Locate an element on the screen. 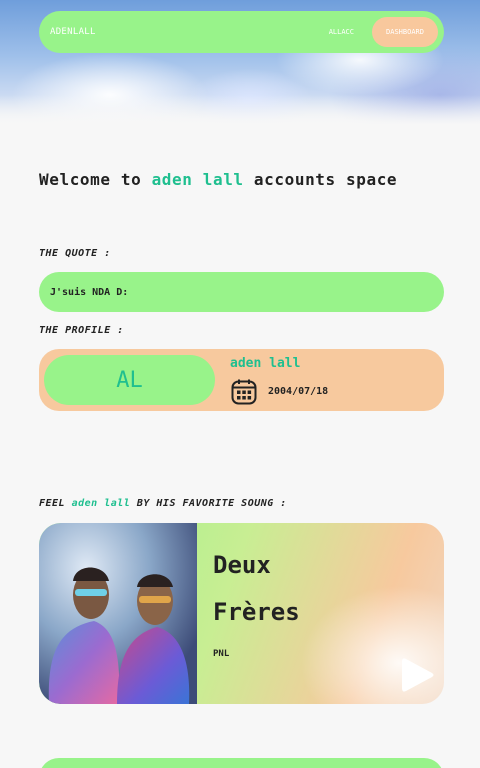 This screenshot has height=768, width=480. song-label-suffix: BY HIS FAVORITE SOUNG : is located at coordinates (211, 503).